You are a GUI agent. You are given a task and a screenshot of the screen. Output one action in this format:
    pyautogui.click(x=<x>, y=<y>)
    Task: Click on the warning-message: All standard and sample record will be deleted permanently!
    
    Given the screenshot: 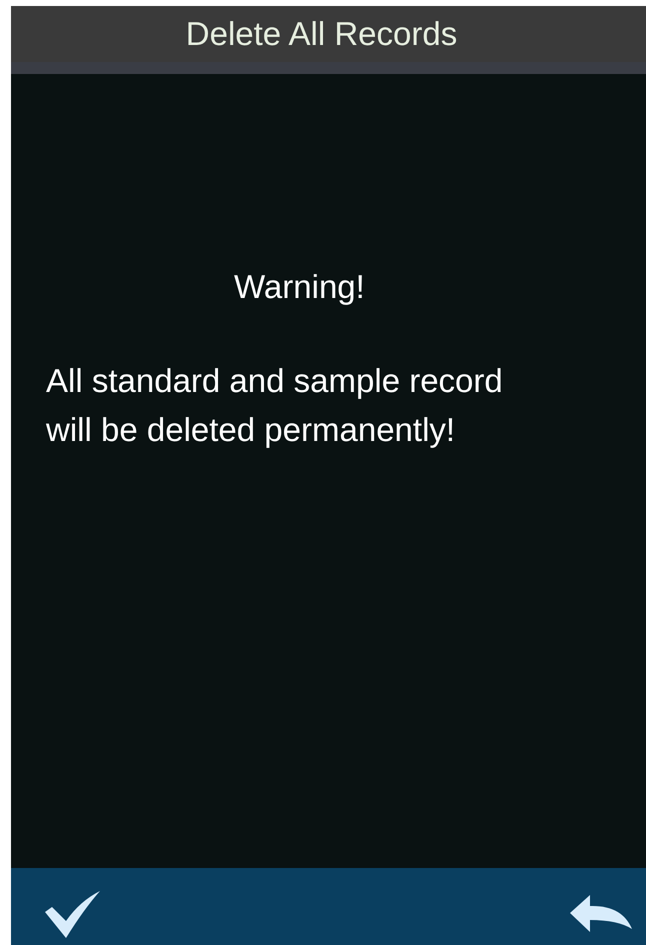 What is the action you would take?
    pyautogui.click(x=275, y=405)
    